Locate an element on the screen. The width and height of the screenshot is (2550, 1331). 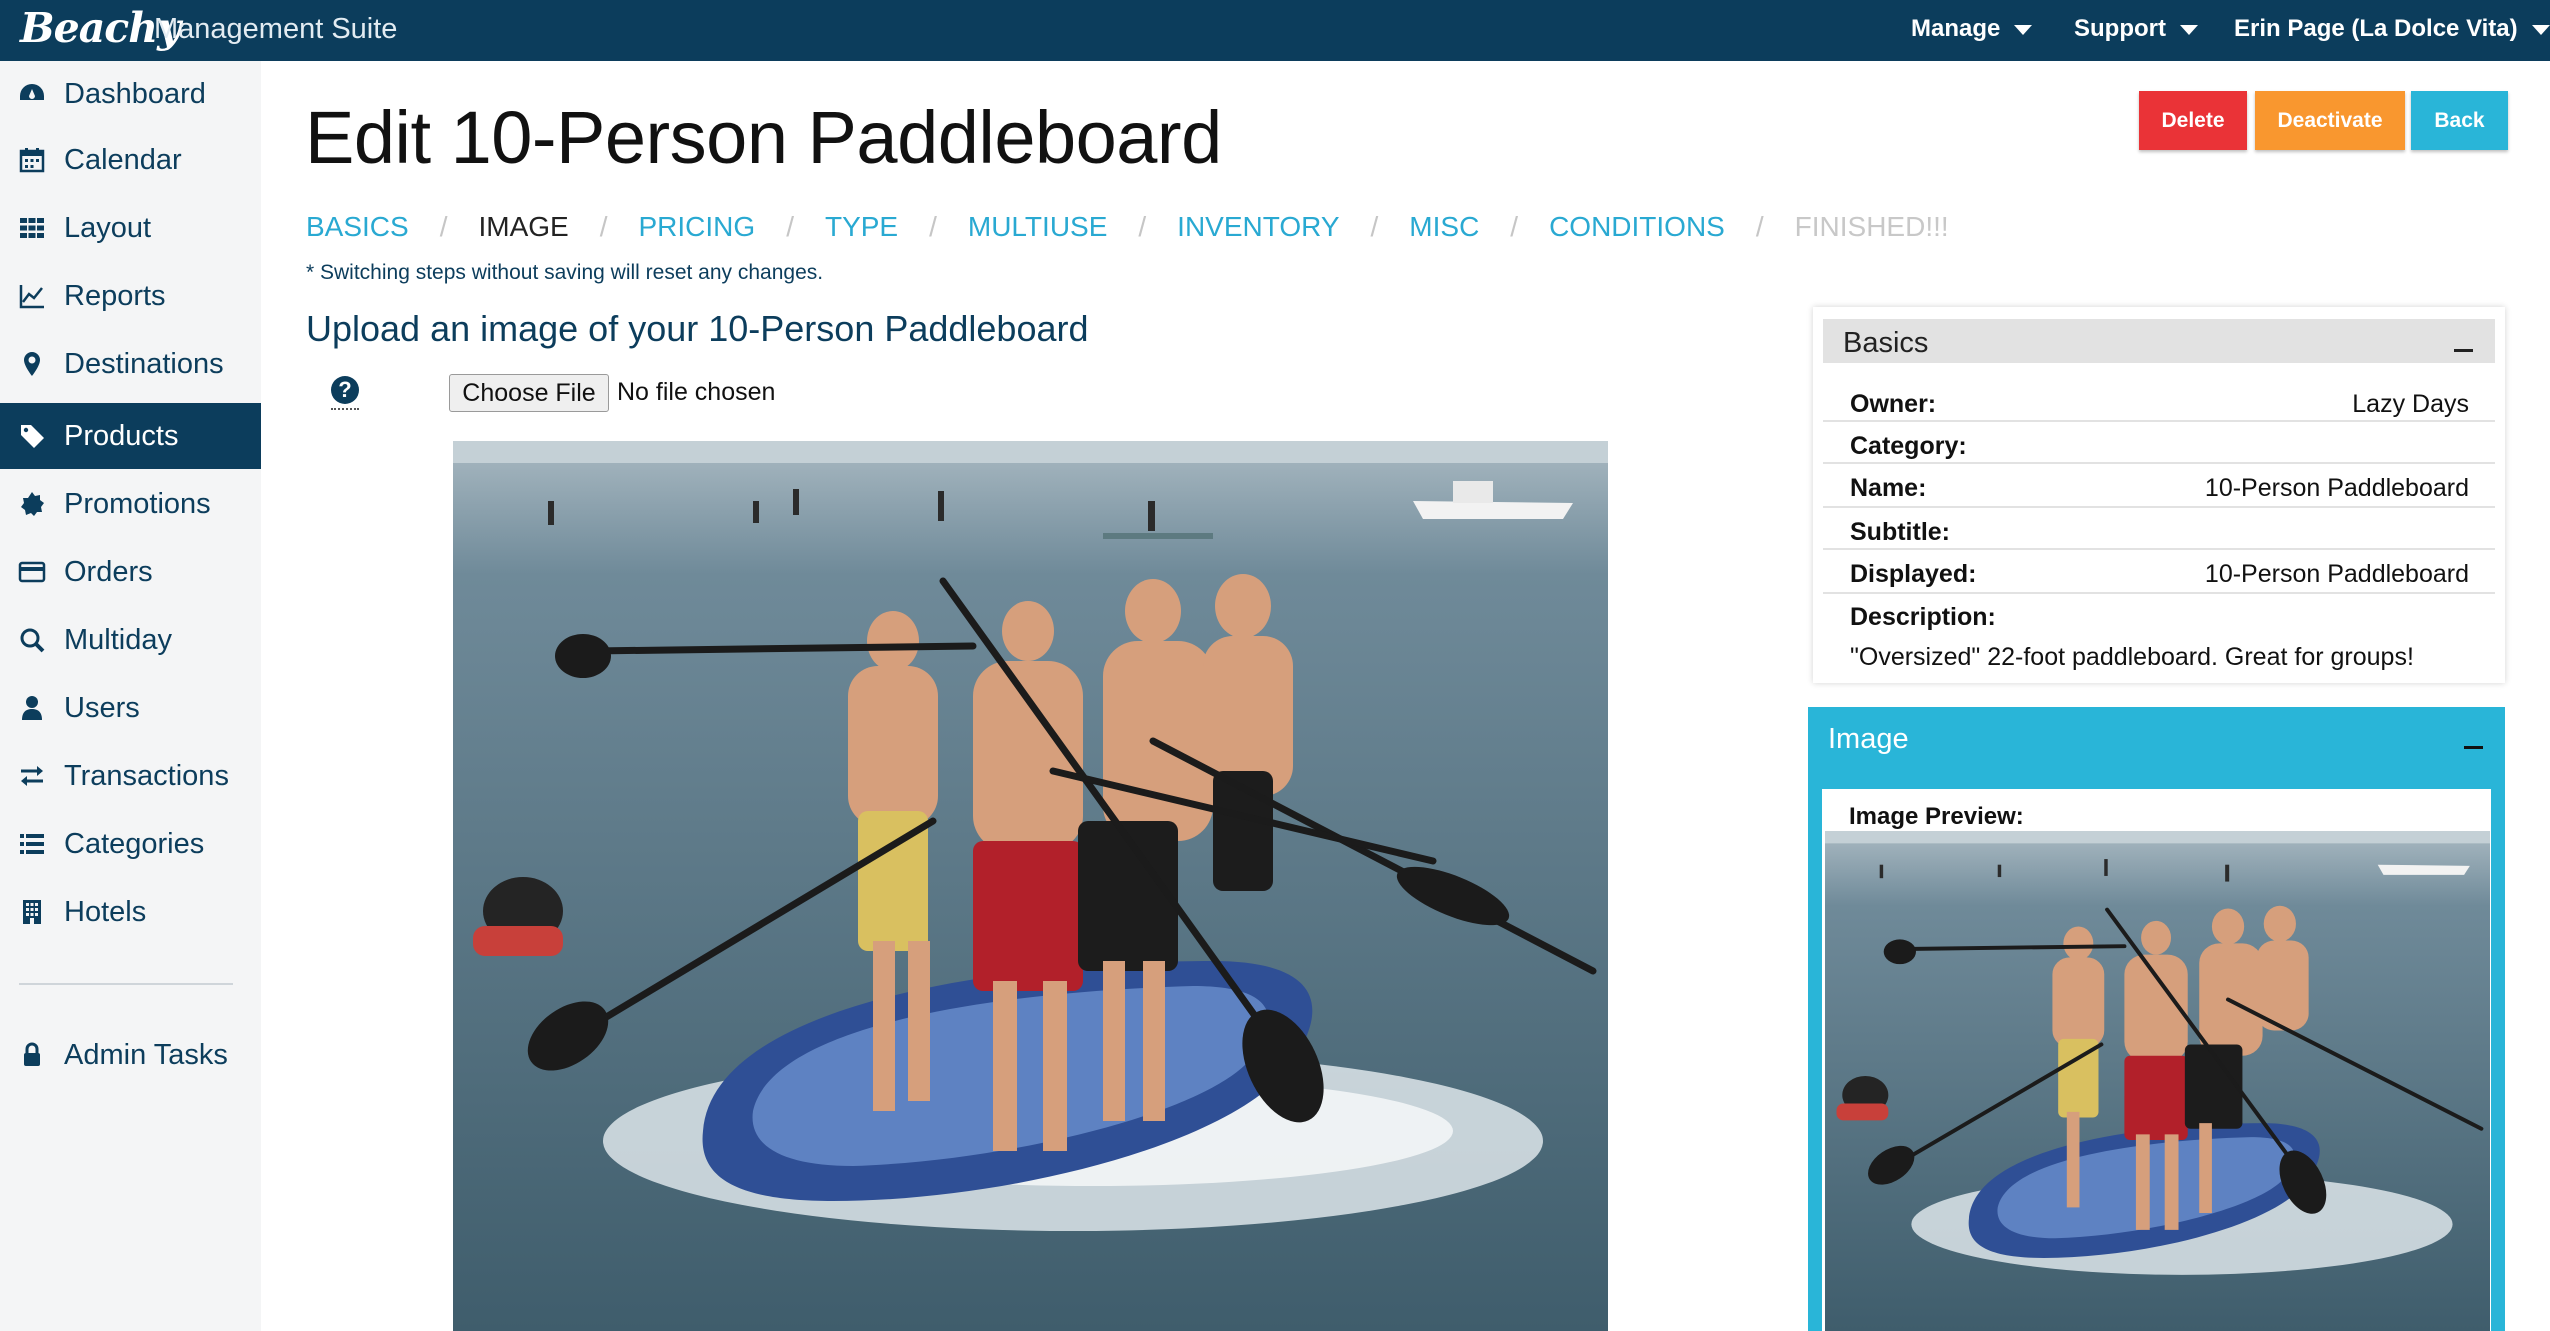
back-button: Back is located at coordinates (2459, 120).